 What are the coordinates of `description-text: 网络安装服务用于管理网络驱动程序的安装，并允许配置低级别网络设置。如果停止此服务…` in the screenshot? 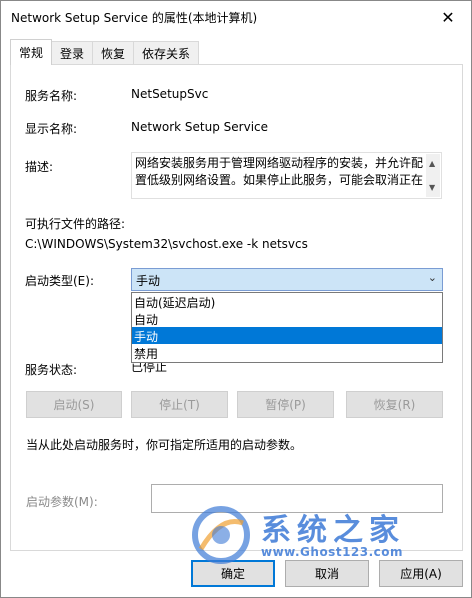 It's located at (279, 171).